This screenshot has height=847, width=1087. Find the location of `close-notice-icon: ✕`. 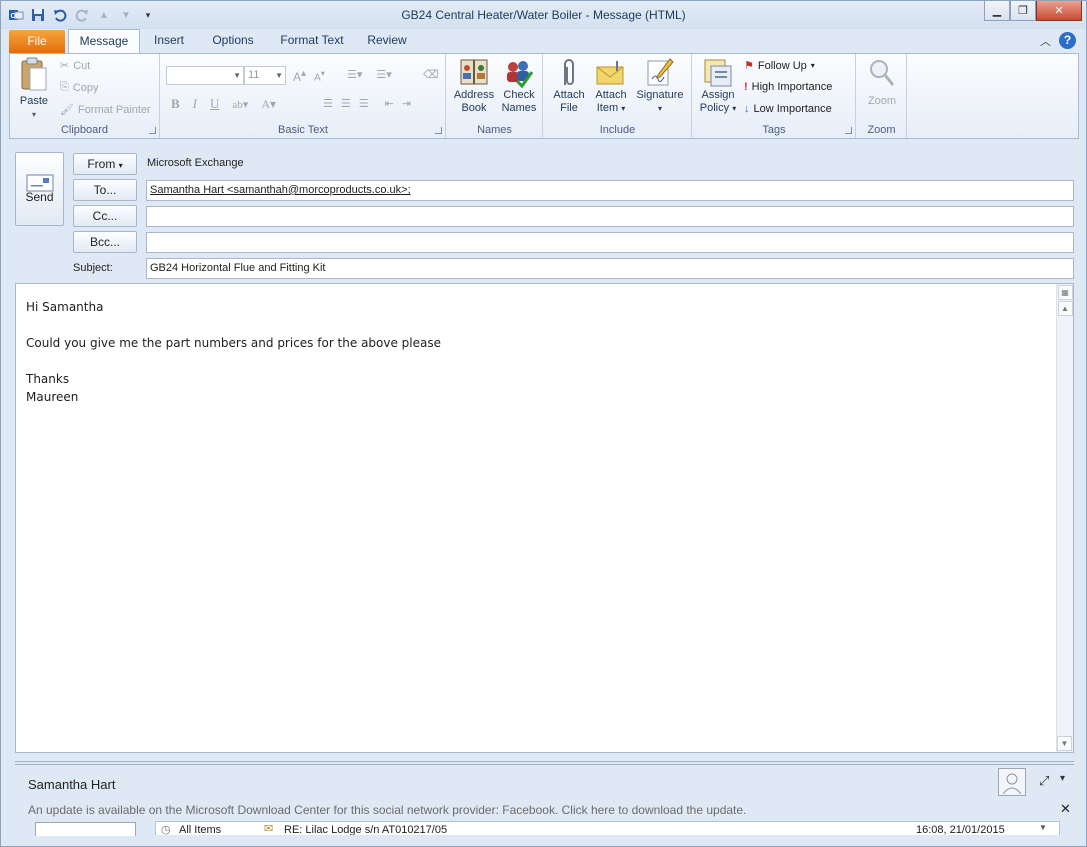

close-notice-icon: ✕ is located at coordinates (1065, 809).